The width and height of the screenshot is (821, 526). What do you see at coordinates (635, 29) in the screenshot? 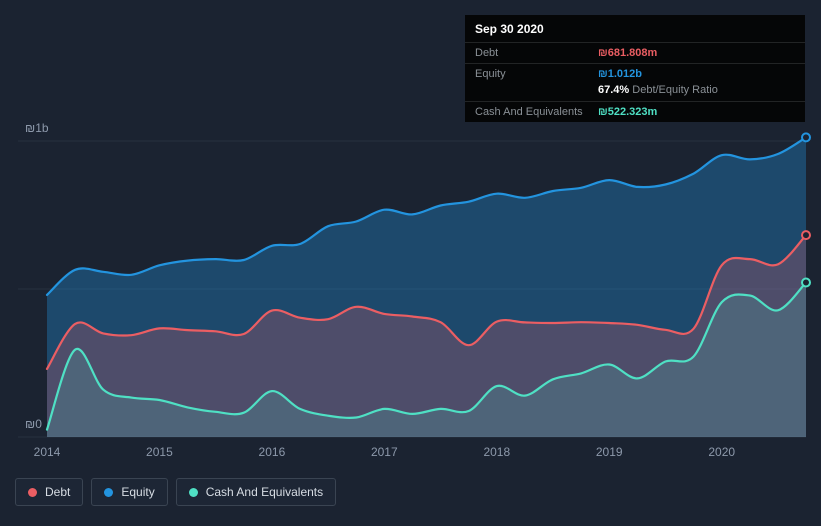
I see `tooltip-date: Sep 30 2020` at bounding box center [635, 29].